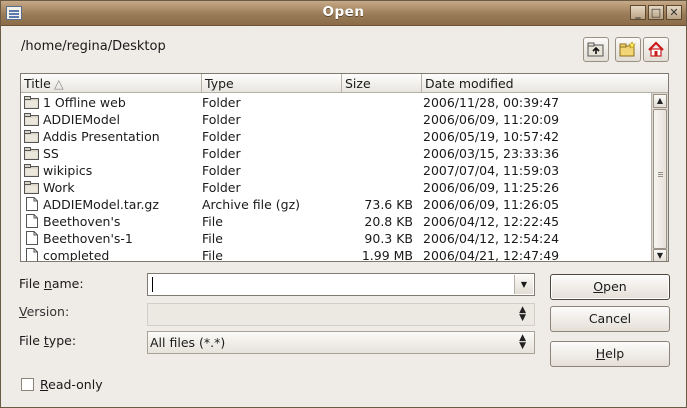  What do you see at coordinates (48, 340) in the screenshot?
I see `file-type-label: File type:` at bounding box center [48, 340].